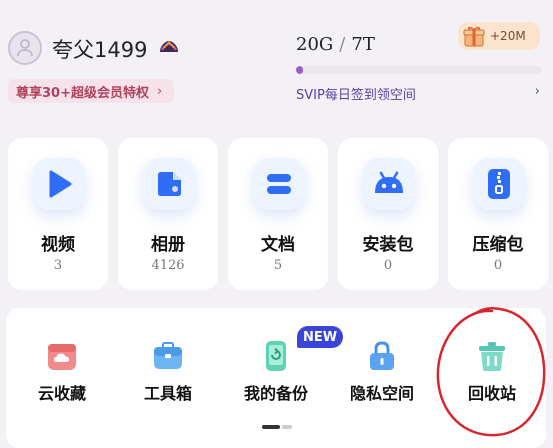 This screenshot has height=448, width=553. I want to click on svip-privilege-link: 尊享30+超级会员特权 ›, so click(91, 91).